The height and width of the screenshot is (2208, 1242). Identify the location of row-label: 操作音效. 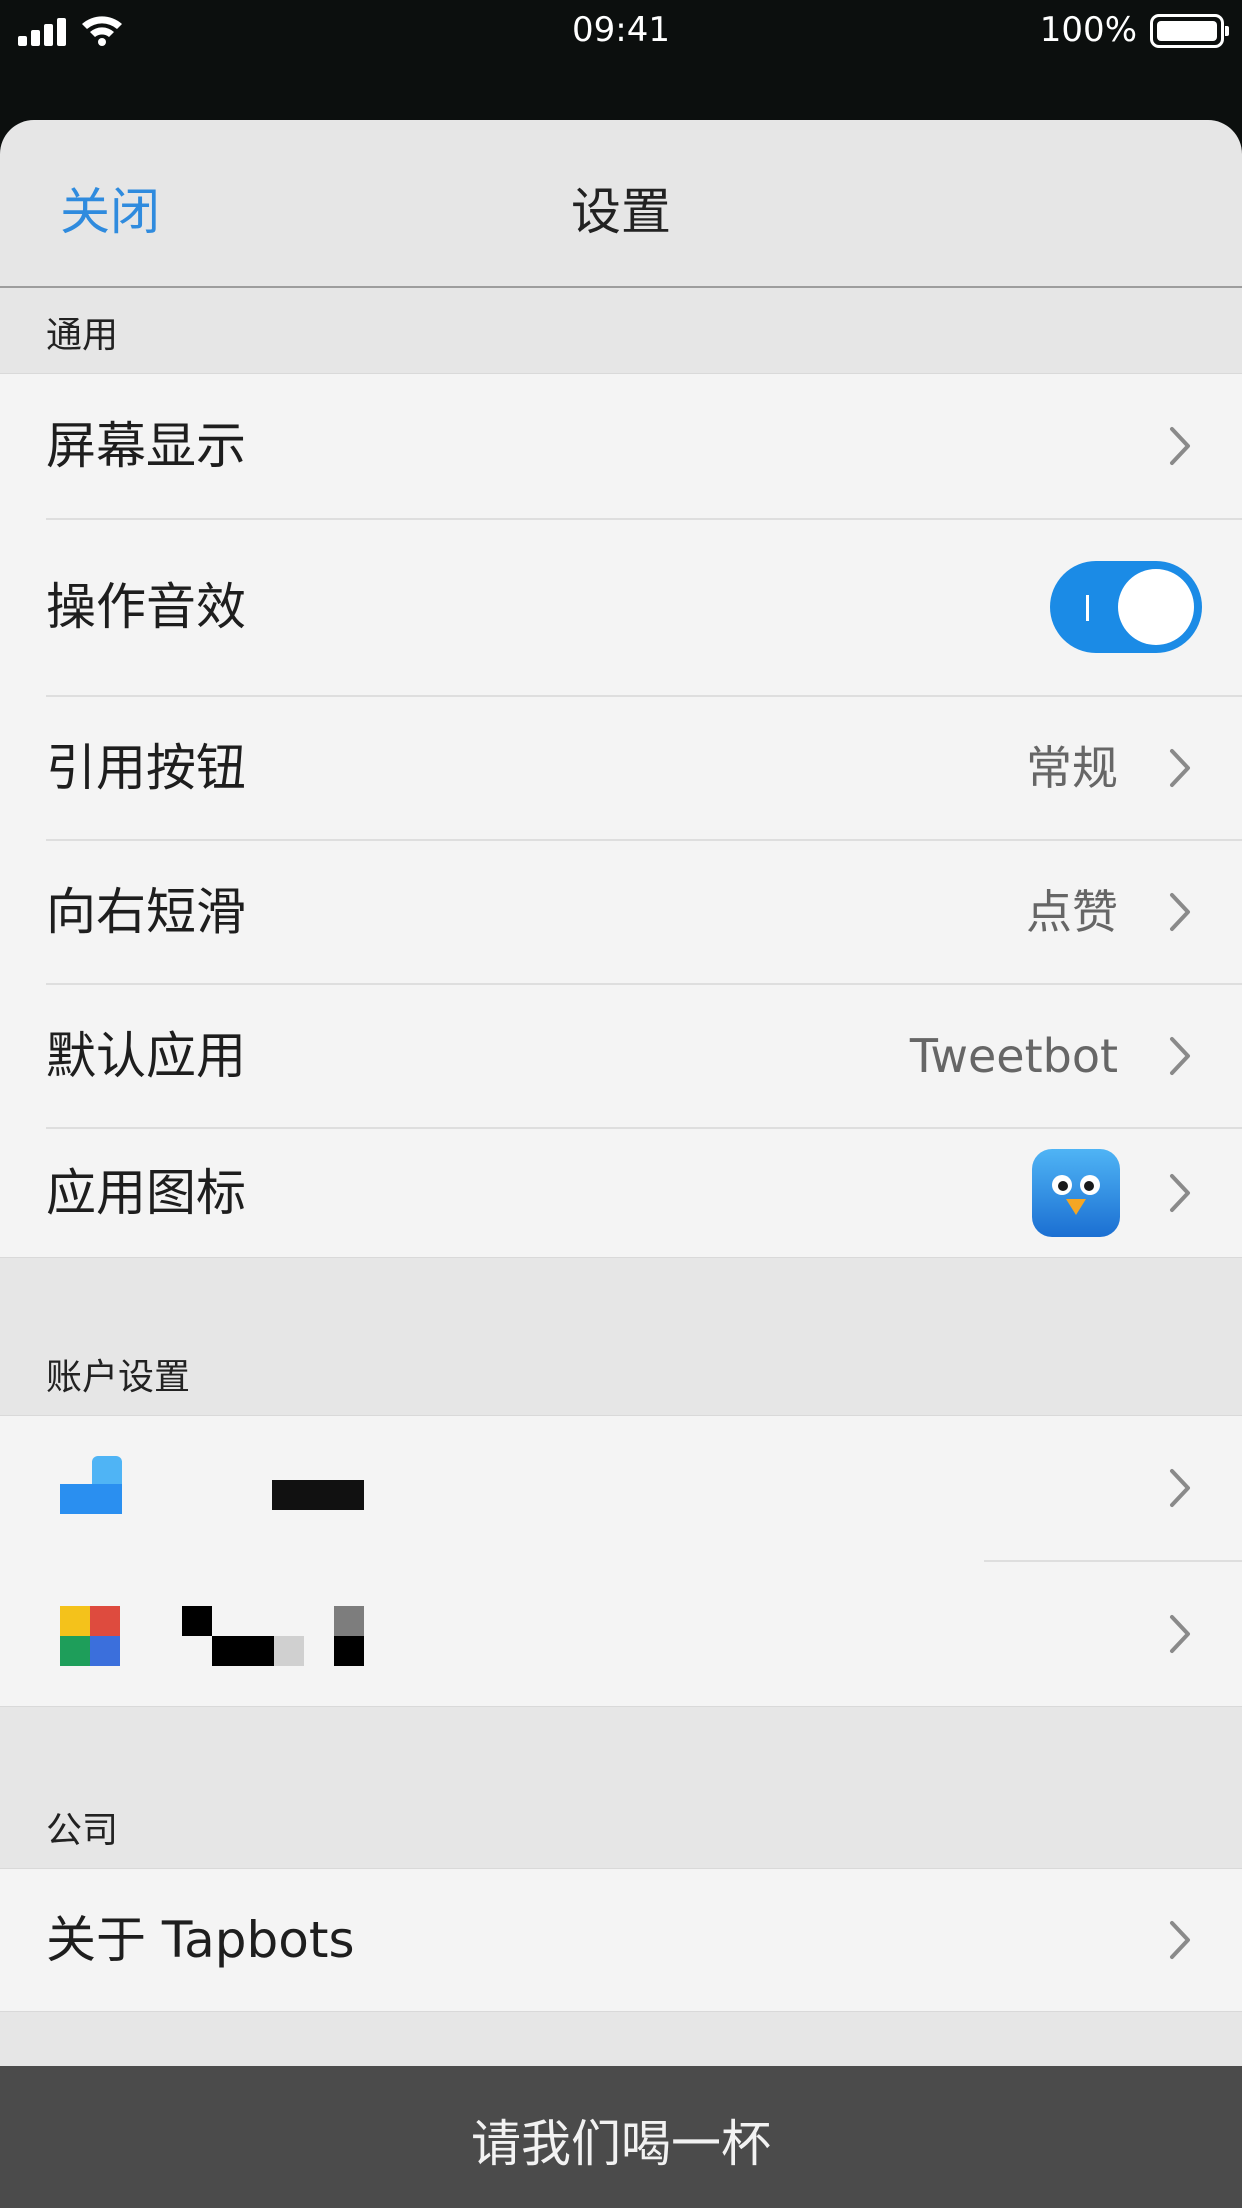
(146, 607).